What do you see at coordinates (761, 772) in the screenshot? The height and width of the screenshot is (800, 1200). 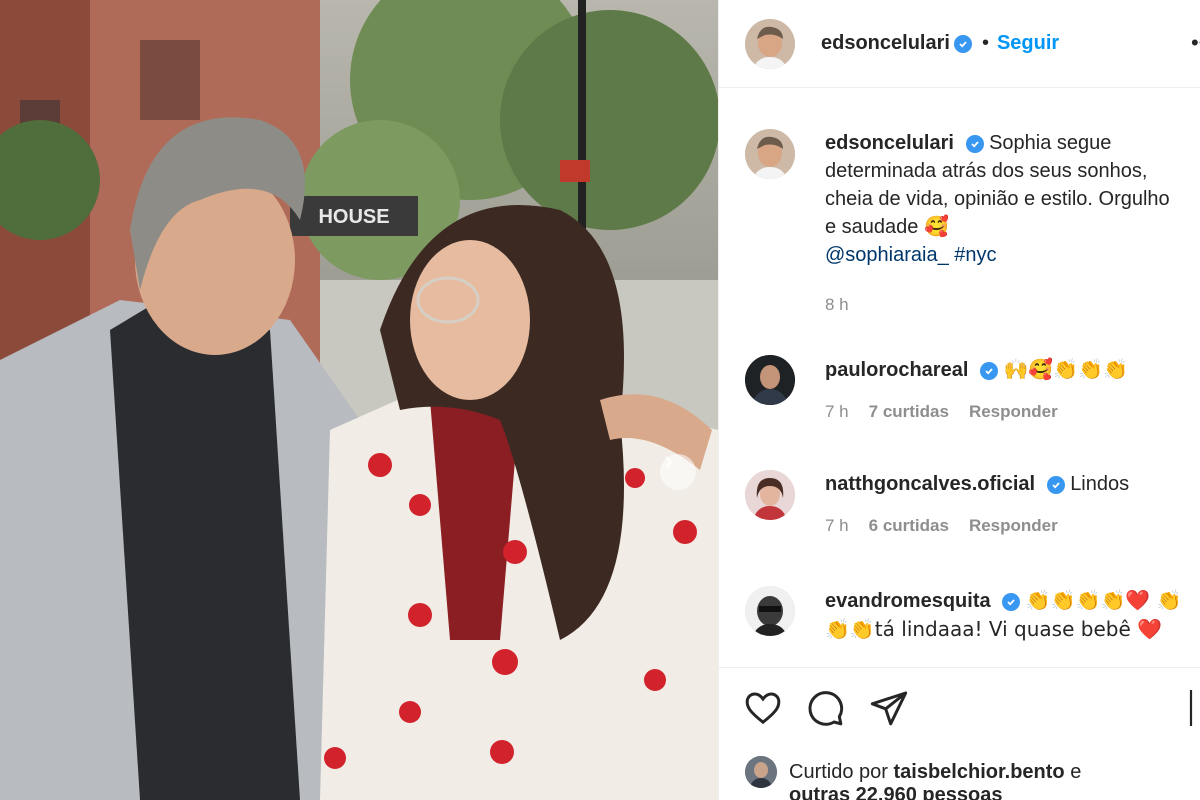 I see `liked-by-avatar` at bounding box center [761, 772].